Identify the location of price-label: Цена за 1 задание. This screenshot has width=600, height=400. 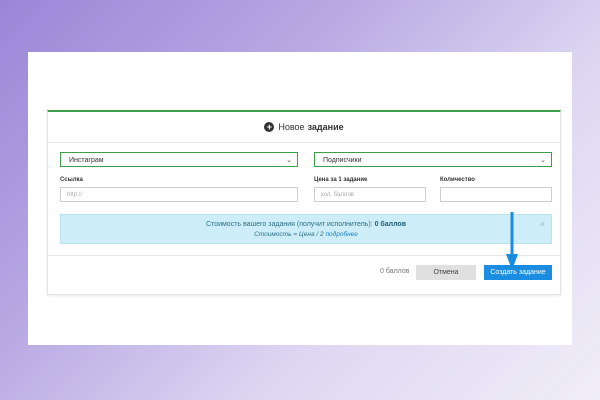
(341, 180).